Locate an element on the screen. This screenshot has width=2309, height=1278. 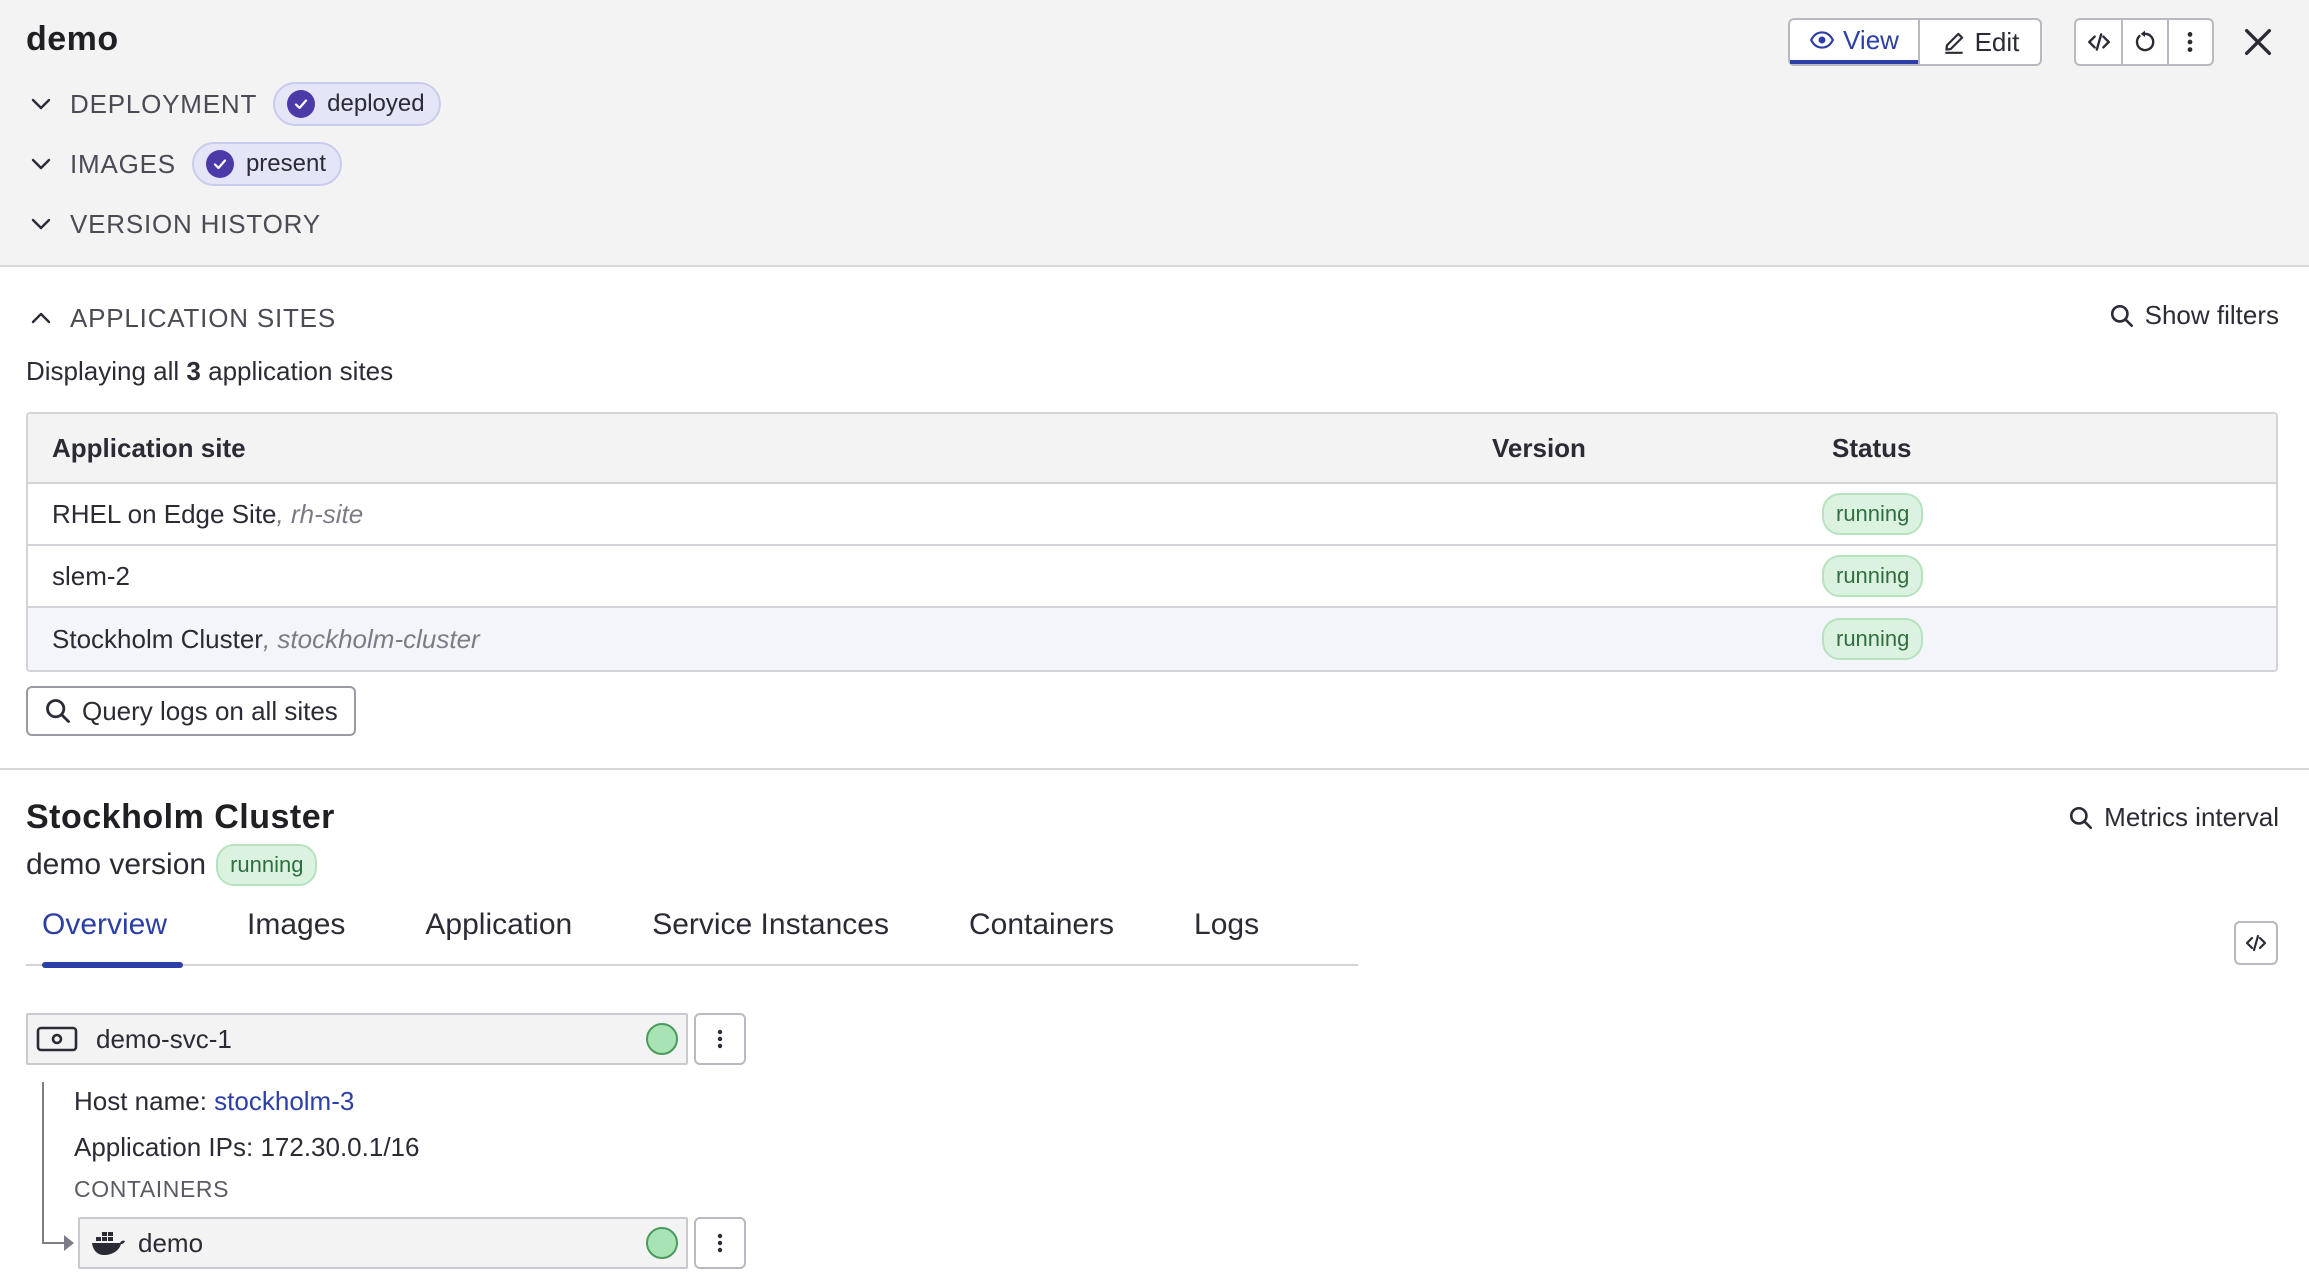
page-title: demo is located at coordinates (72, 39).